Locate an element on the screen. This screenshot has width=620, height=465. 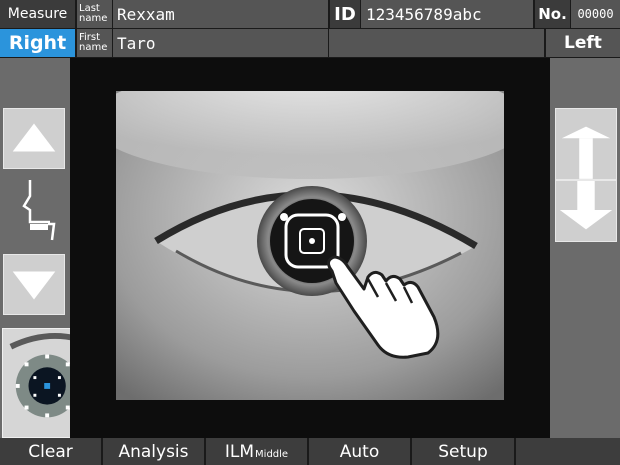
last-name-value: Rexxam is located at coordinates (220, 14).